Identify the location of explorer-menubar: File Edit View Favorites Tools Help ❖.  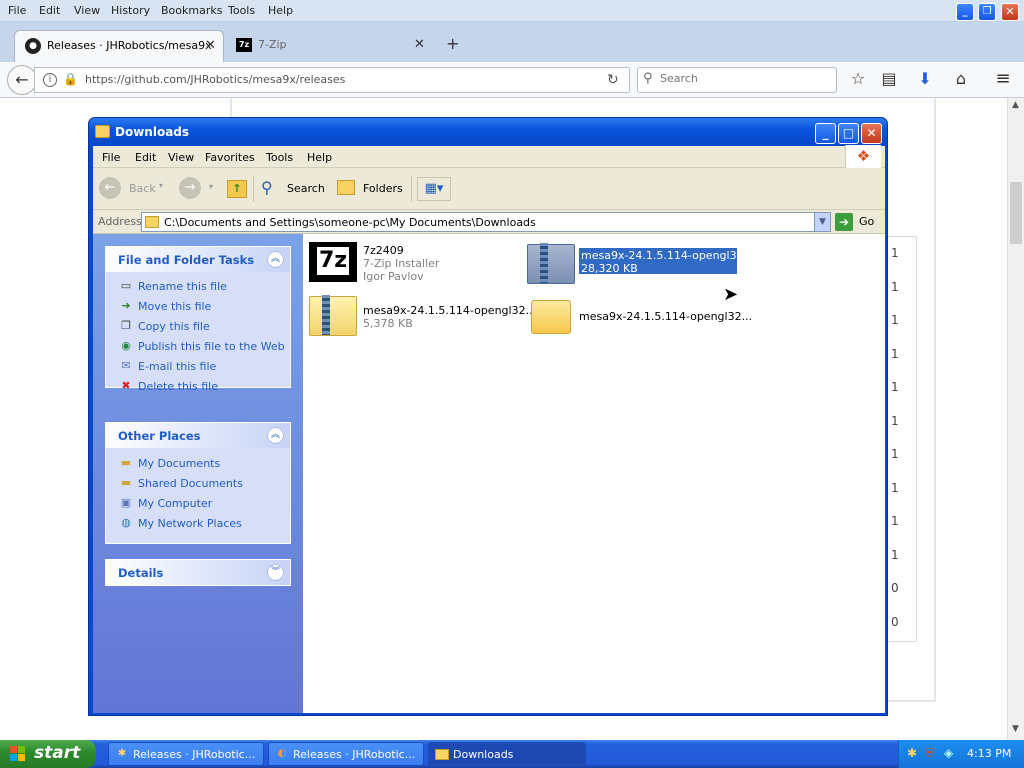
(489, 156).